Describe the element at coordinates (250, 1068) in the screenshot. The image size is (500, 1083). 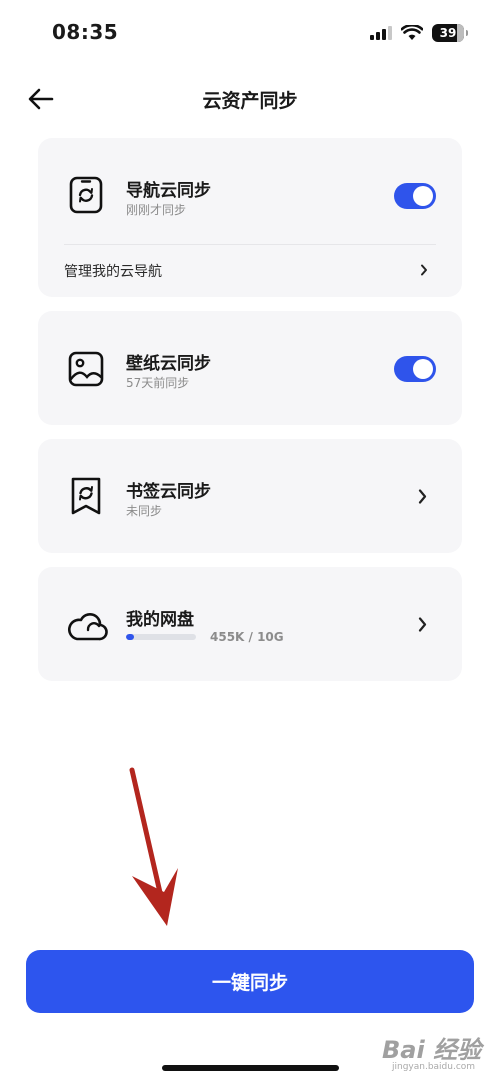
I see `home-indicator` at that location.